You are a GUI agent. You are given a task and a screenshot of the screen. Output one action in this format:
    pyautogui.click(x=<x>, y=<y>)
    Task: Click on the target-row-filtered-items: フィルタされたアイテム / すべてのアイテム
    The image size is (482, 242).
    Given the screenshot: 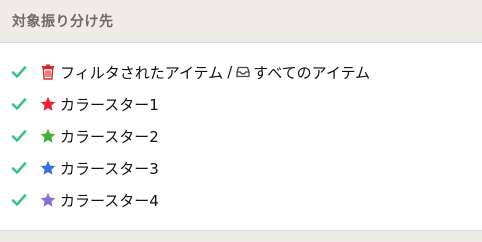 What is the action you would take?
    pyautogui.click(x=241, y=72)
    